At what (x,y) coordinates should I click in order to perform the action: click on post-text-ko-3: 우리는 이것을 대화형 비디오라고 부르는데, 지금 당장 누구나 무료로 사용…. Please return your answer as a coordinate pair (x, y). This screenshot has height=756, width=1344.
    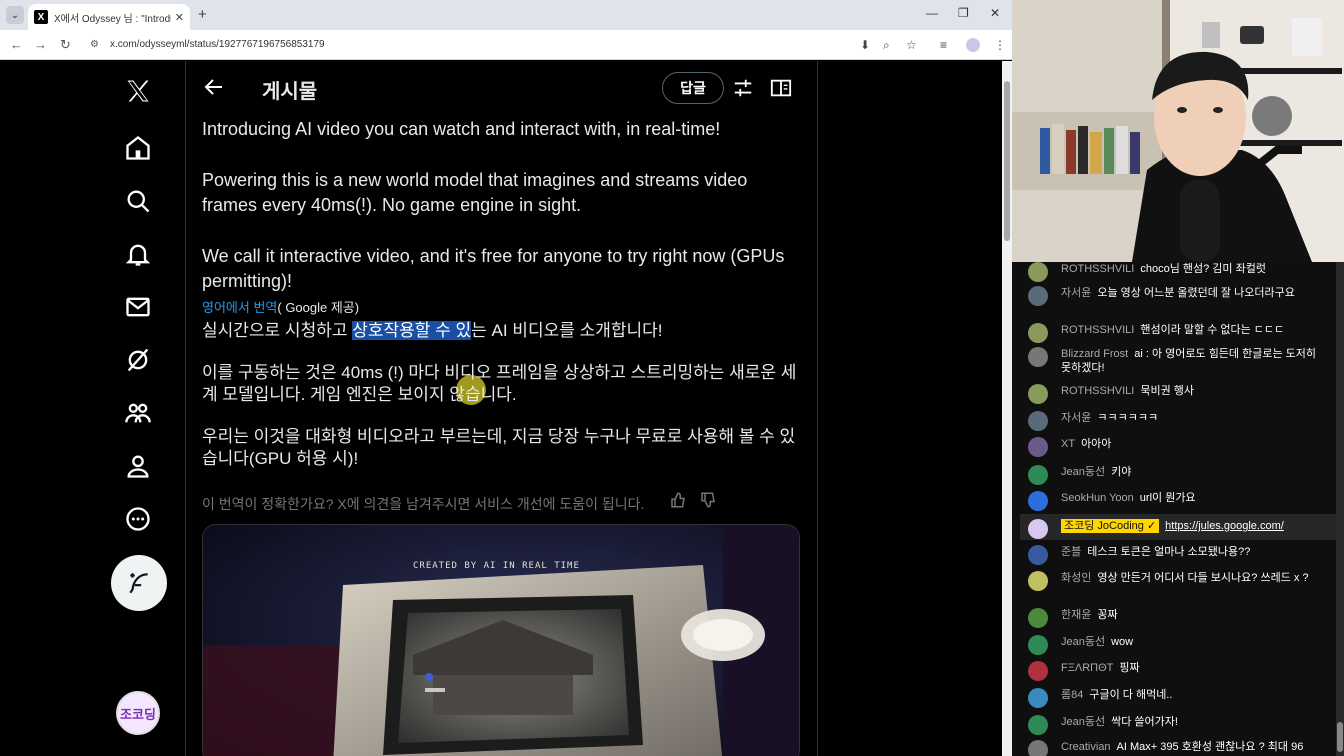
    Looking at the image, I should click on (499, 447).